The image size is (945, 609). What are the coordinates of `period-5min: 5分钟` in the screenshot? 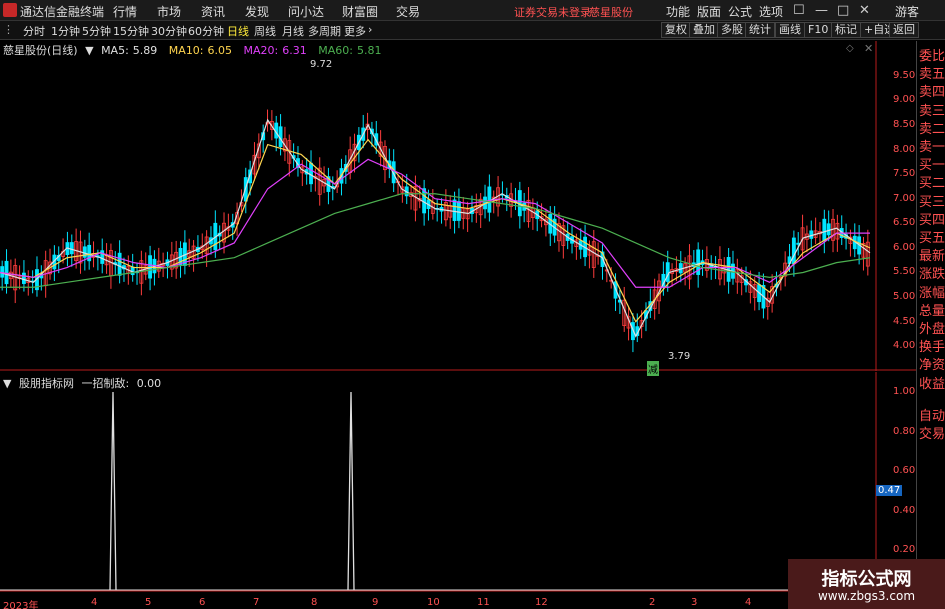 It's located at (96, 31).